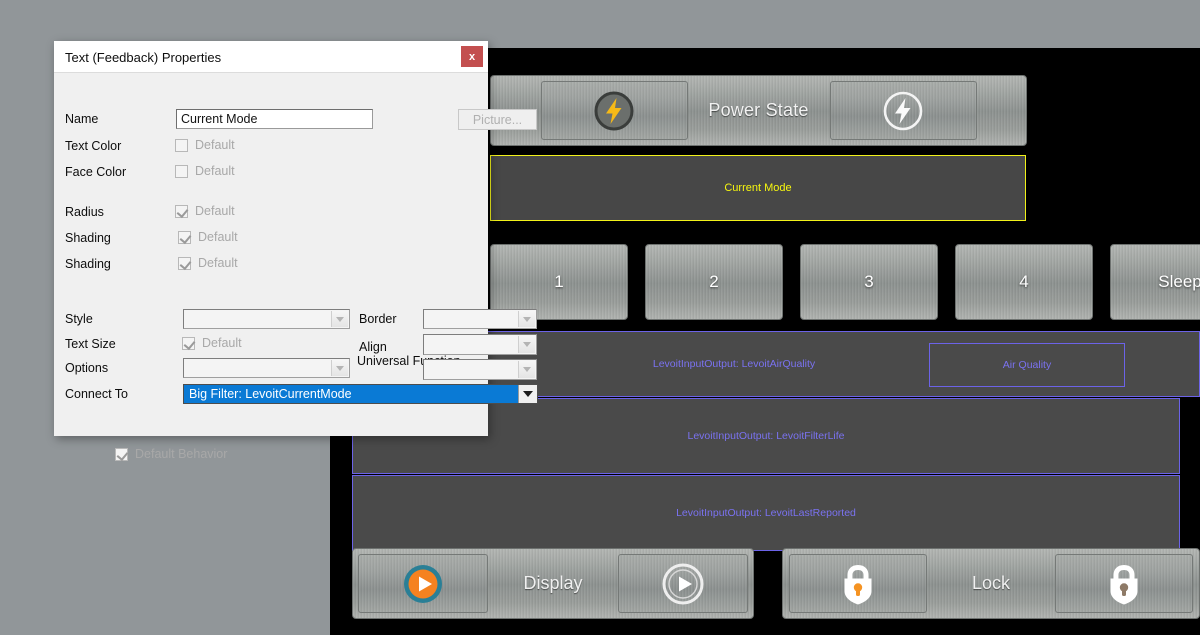 Image resolution: width=1200 pixels, height=635 pixels. I want to click on border-select, so click(480, 319).